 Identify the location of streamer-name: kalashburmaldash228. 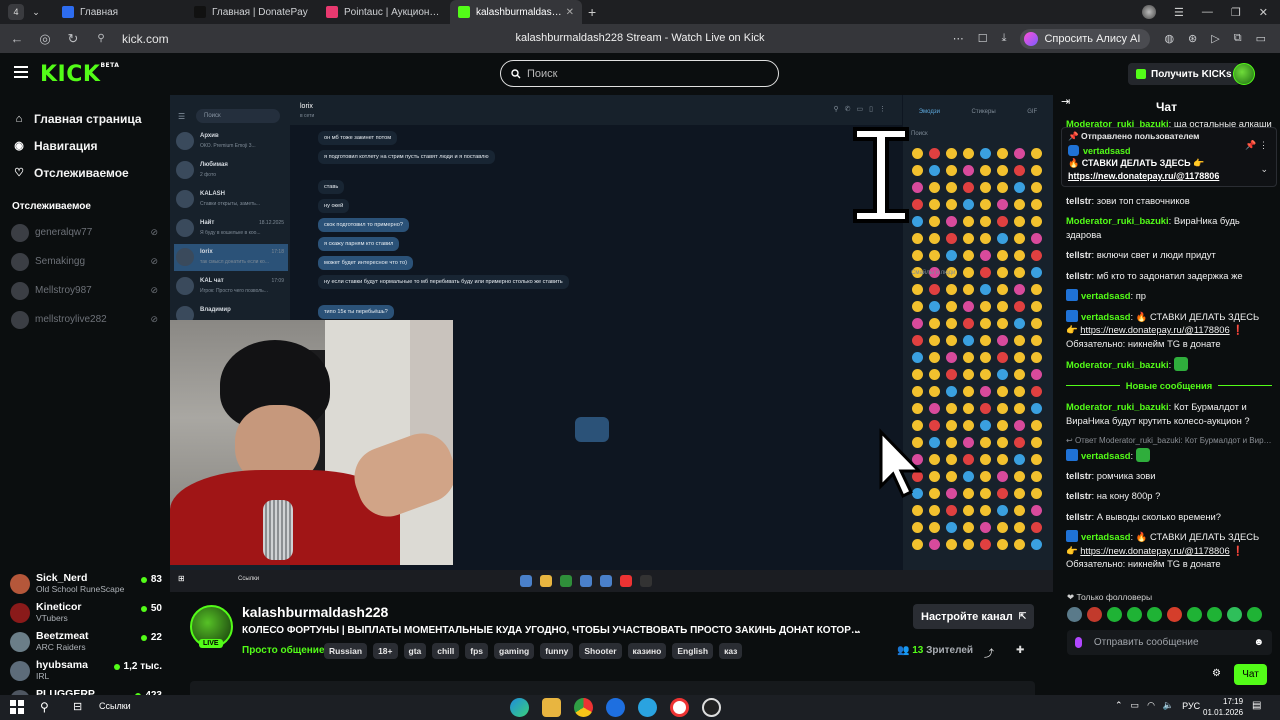
(315, 612).